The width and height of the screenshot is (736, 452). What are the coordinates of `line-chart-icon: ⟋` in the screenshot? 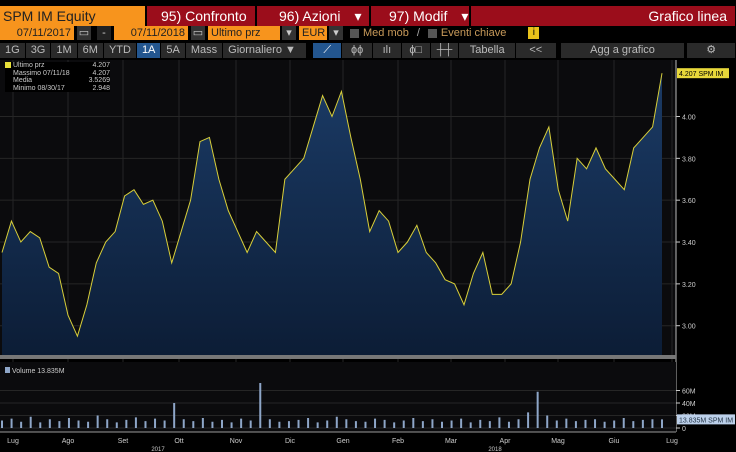 It's located at (327, 50).